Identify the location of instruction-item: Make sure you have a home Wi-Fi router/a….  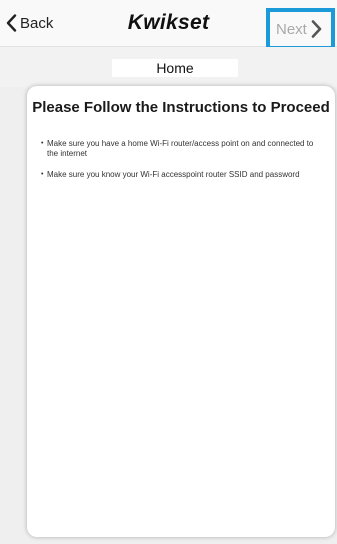
(178, 148).